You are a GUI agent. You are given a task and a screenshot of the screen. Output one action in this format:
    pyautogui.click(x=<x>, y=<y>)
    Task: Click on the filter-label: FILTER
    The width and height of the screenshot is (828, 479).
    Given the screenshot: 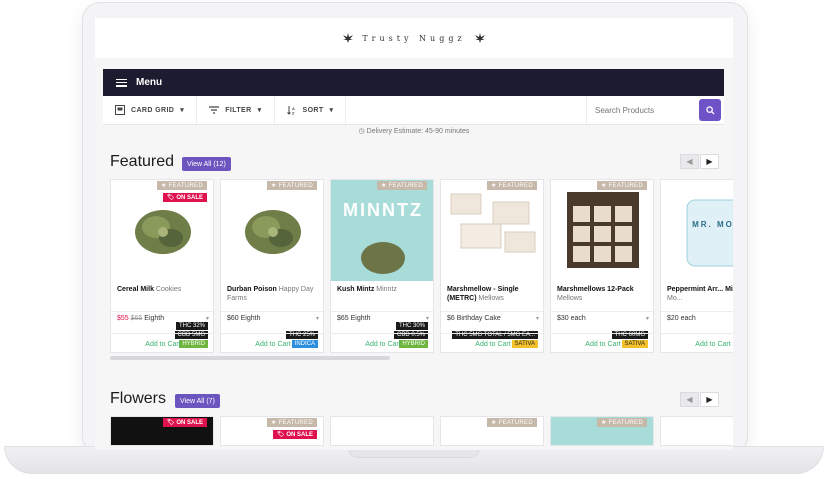 What is the action you would take?
    pyautogui.click(x=238, y=110)
    